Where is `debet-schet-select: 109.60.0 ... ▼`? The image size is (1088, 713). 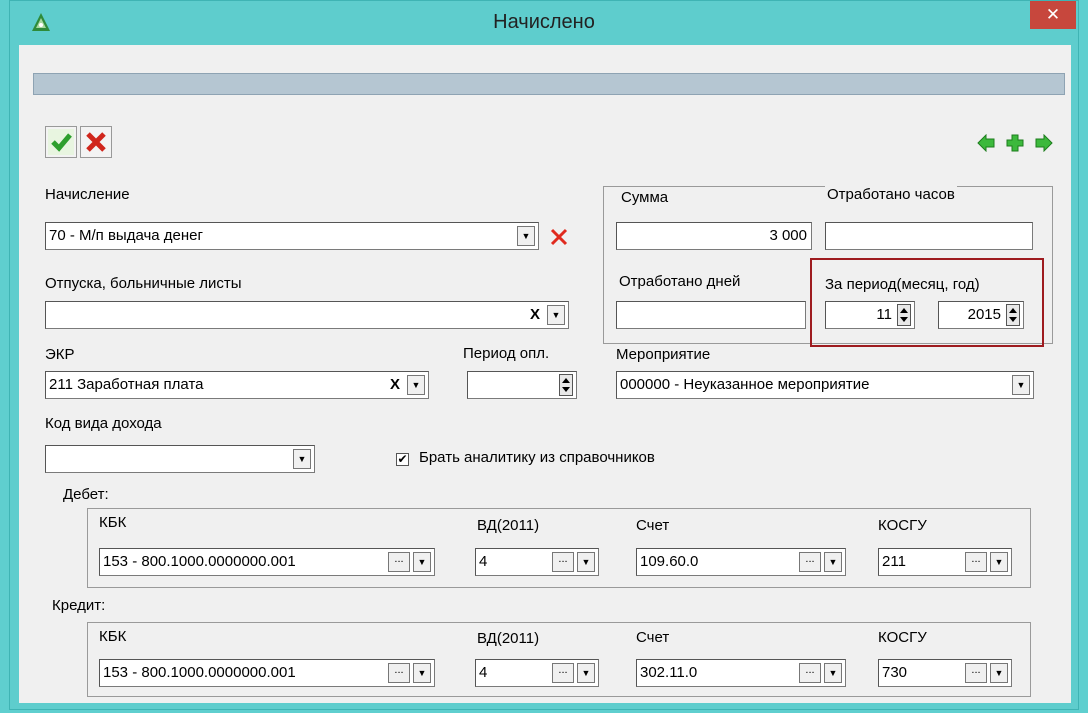 debet-schet-select: 109.60.0 ... ▼ is located at coordinates (741, 562).